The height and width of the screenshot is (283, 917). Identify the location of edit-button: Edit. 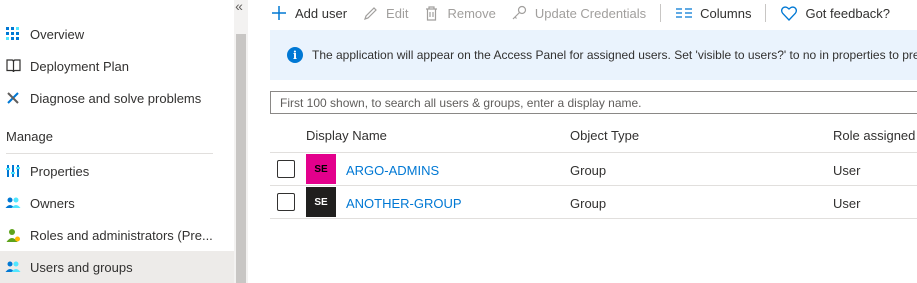
(384, 13).